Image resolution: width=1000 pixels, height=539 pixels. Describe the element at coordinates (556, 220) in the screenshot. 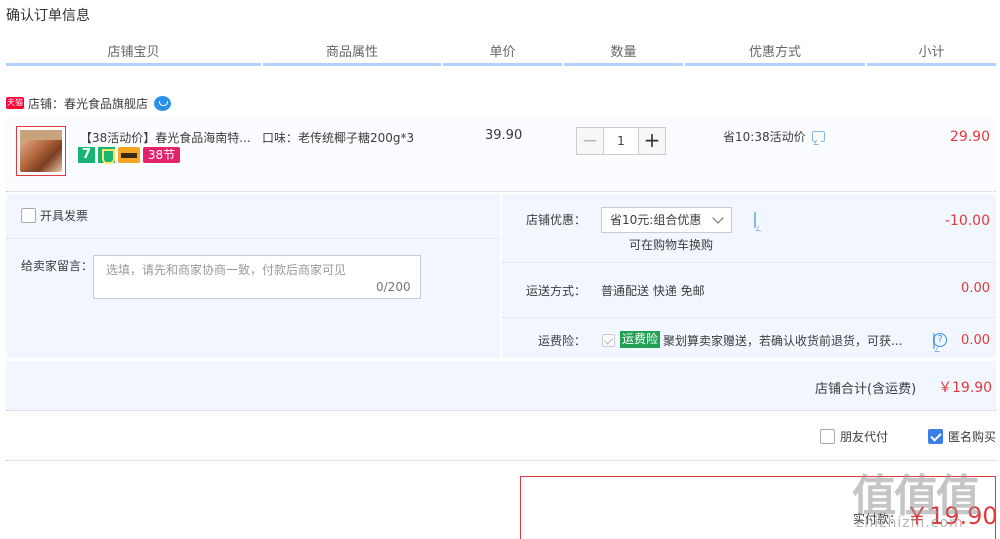

I see `shop-discount-label: 店铺优惠：` at that location.